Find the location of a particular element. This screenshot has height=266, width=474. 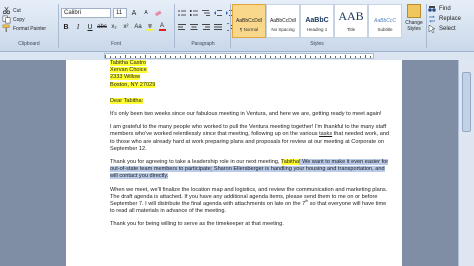

format-painter-button: Format Painter is located at coordinates (29, 28).